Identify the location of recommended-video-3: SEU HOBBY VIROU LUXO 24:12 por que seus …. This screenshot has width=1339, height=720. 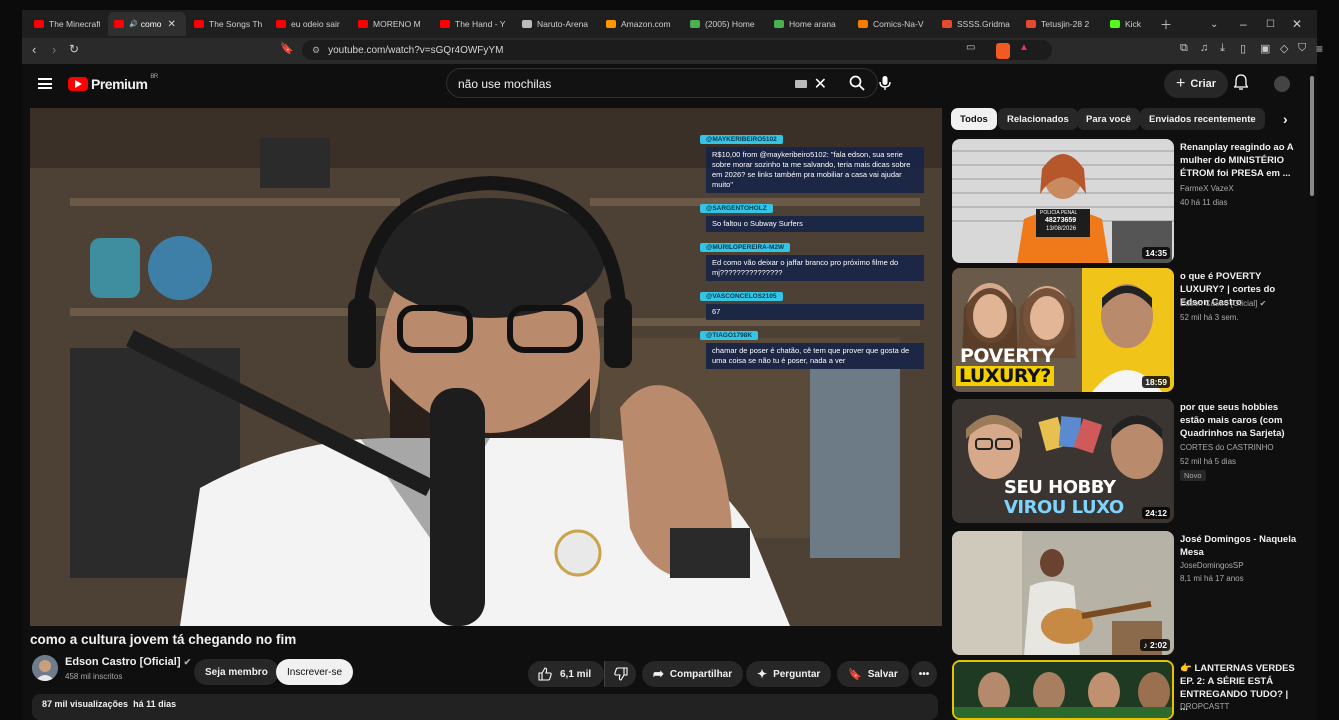
(1127, 461).